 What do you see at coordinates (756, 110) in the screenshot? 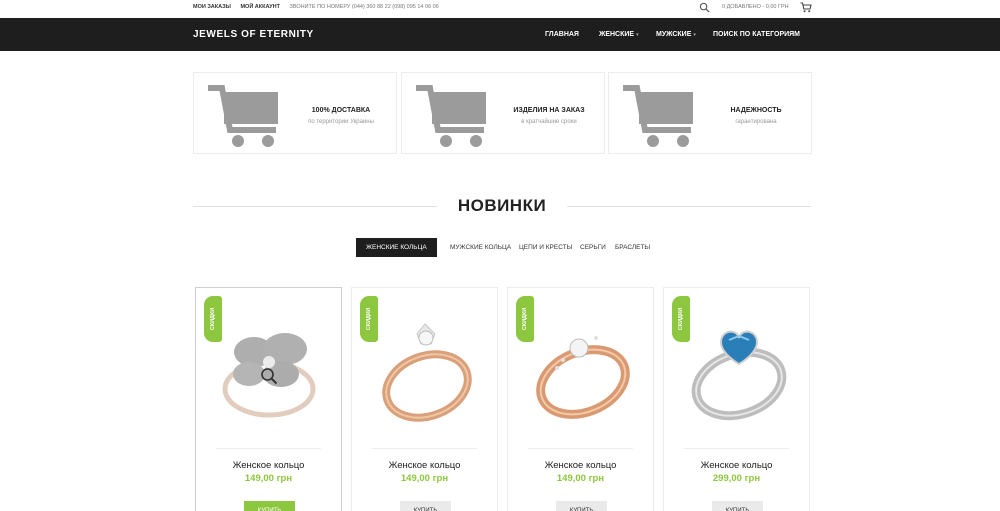
I see `feature-title: НАДЕЖНОСТЬ` at bounding box center [756, 110].